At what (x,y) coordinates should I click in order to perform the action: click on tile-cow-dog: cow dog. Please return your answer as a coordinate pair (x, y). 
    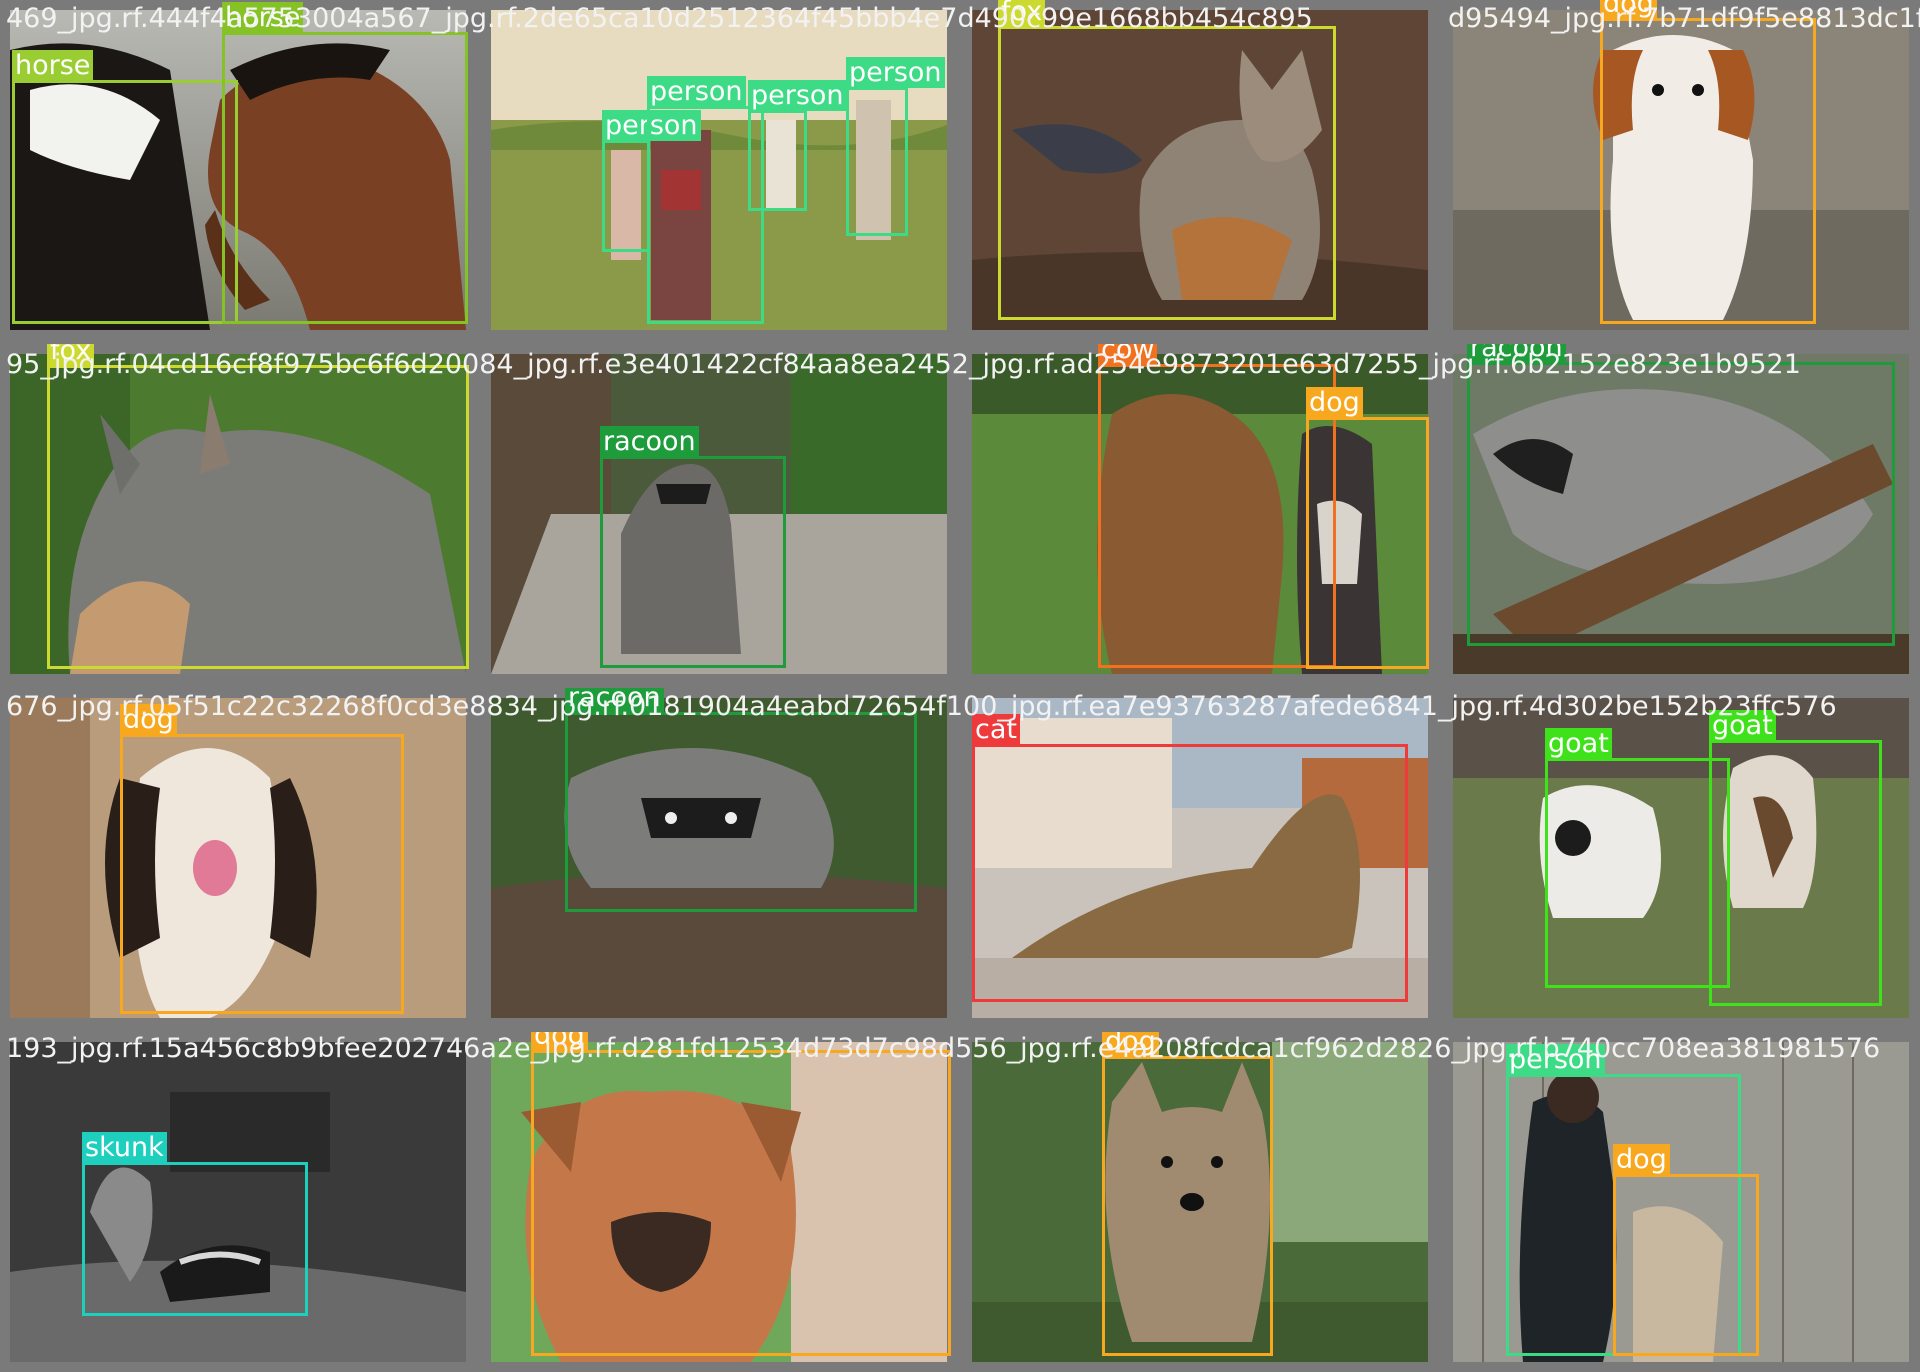
    Looking at the image, I should click on (1200, 514).